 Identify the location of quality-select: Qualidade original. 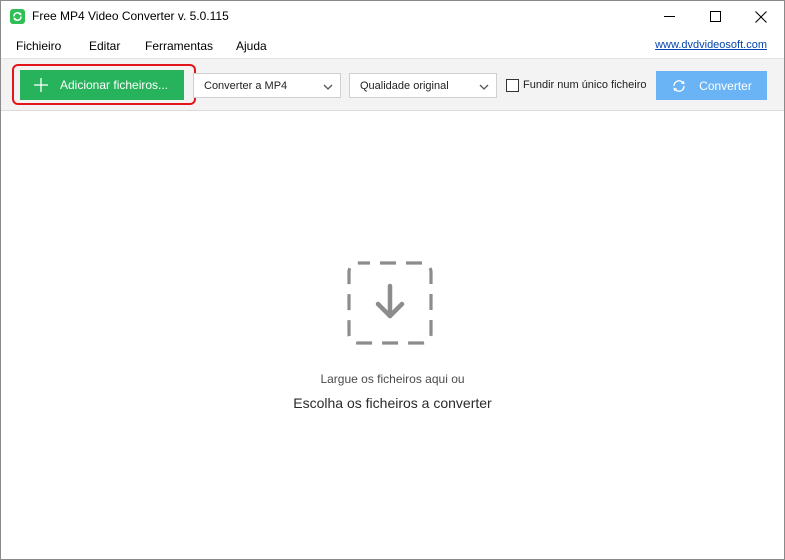
(423, 85).